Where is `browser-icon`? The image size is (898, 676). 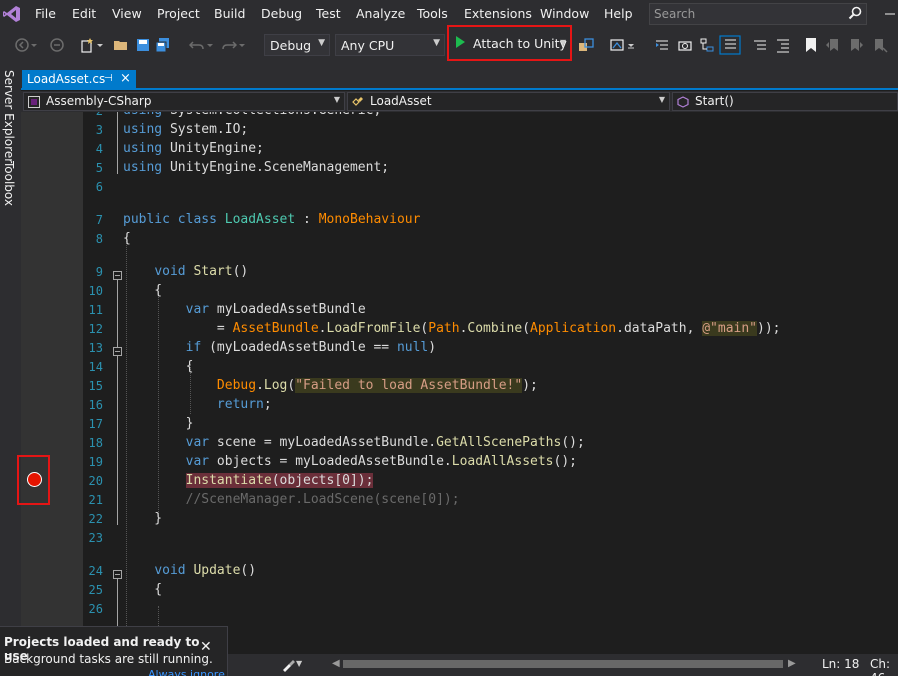 browser-icon is located at coordinates (617, 45).